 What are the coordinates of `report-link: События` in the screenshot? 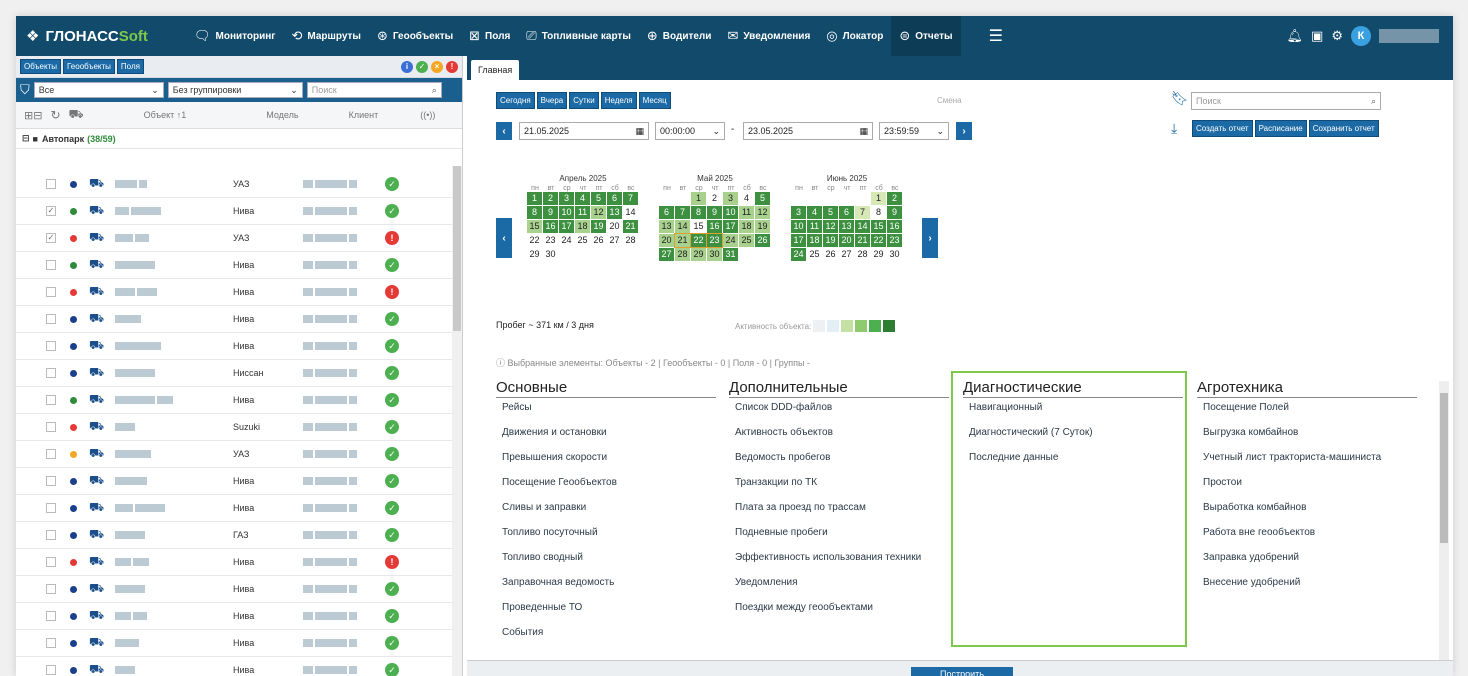 It's located at (602, 632).